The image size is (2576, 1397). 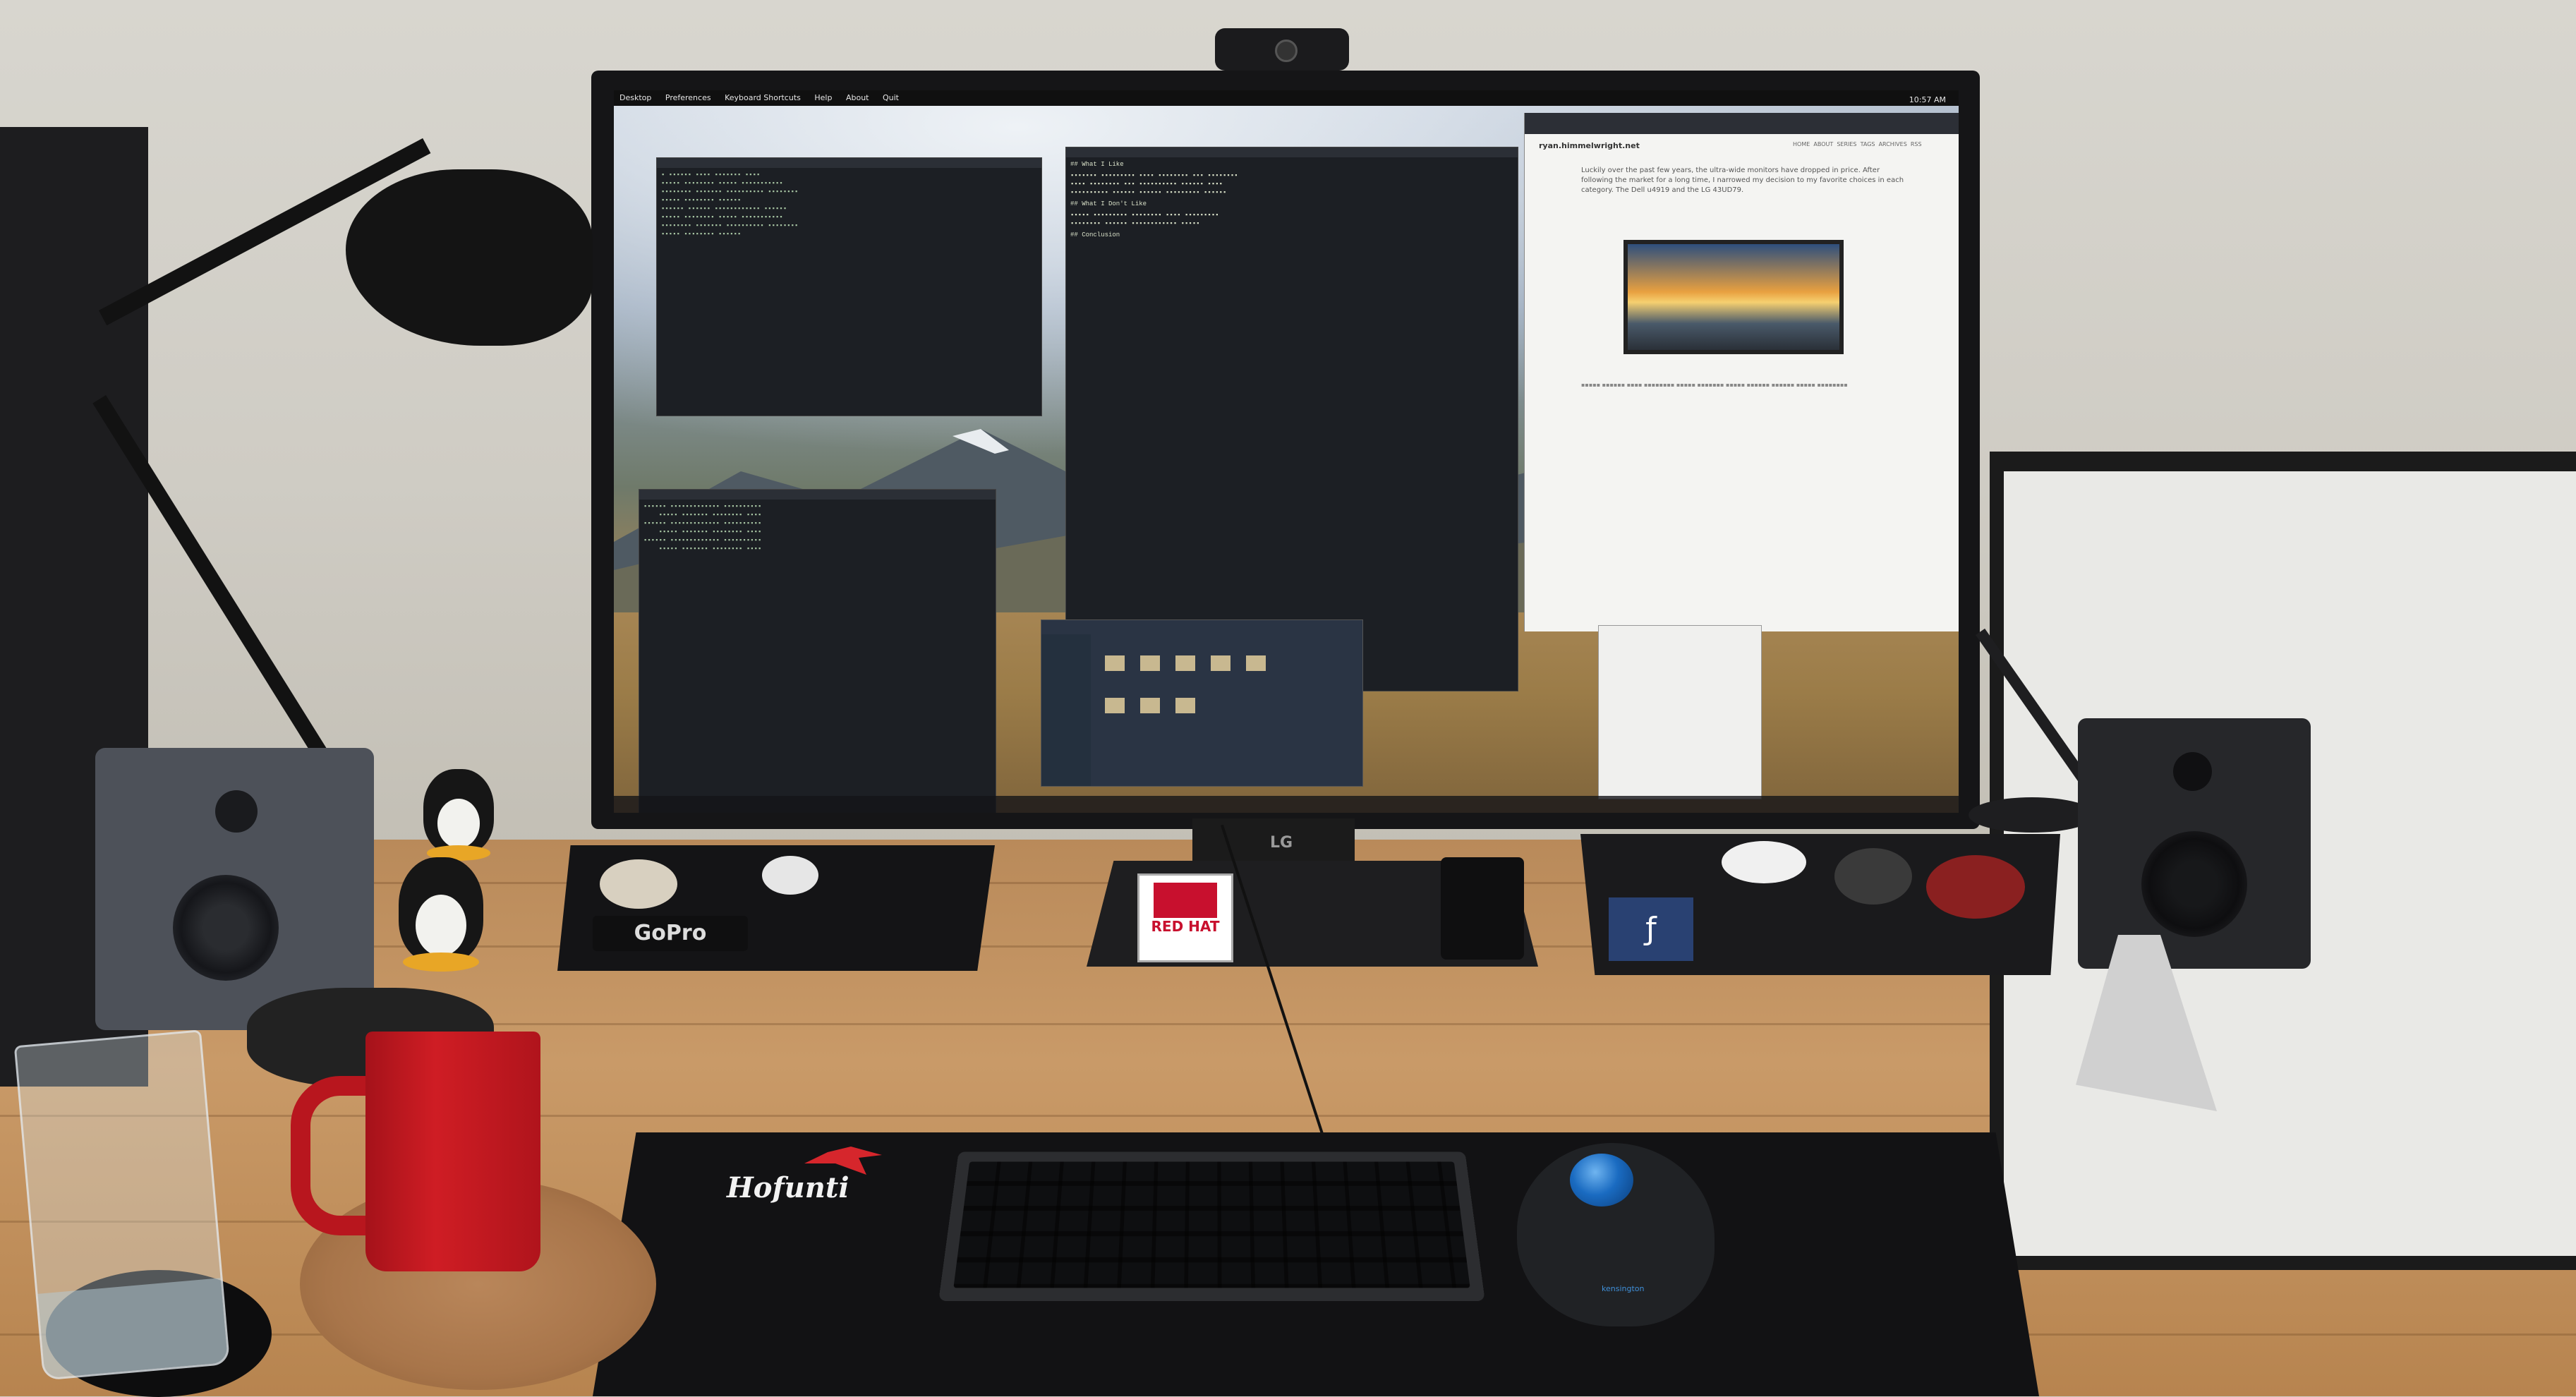 I want to click on fedora-sticker: ƒ, so click(x=1651, y=929).